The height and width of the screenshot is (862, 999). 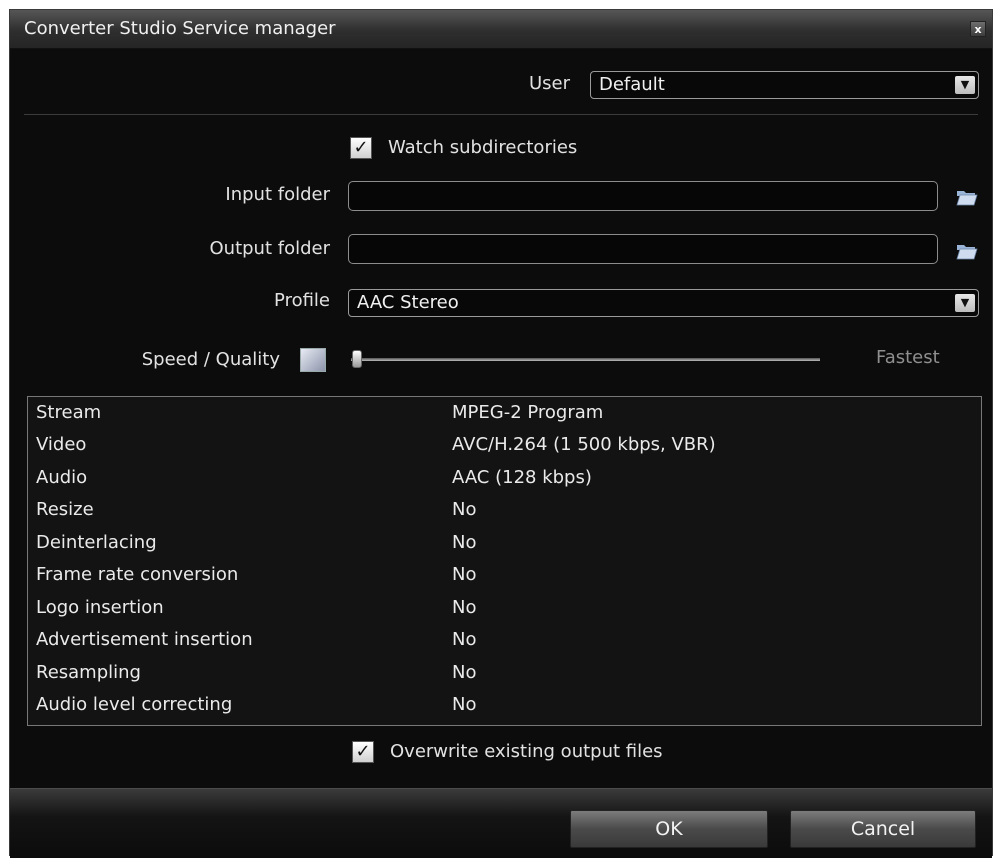 What do you see at coordinates (302, 300) in the screenshot?
I see `profile-label: Profile` at bounding box center [302, 300].